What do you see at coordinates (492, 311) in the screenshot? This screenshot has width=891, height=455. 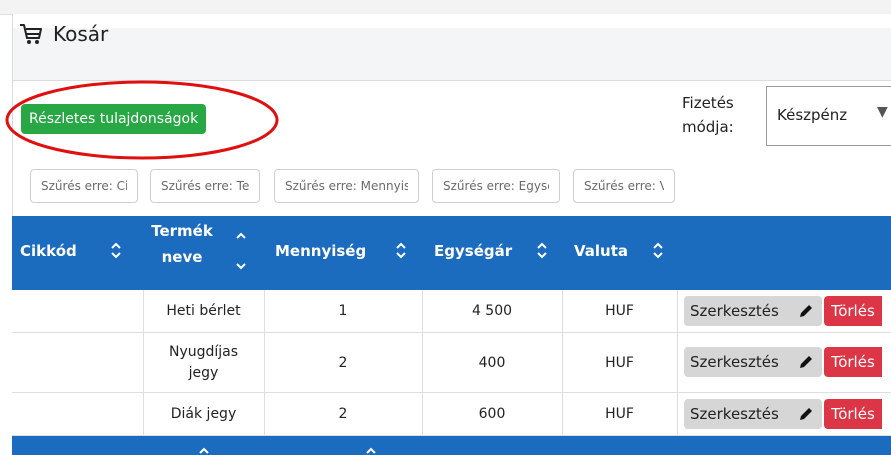 I see `cell-egysegar: 4 500` at bounding box center [492, 311].